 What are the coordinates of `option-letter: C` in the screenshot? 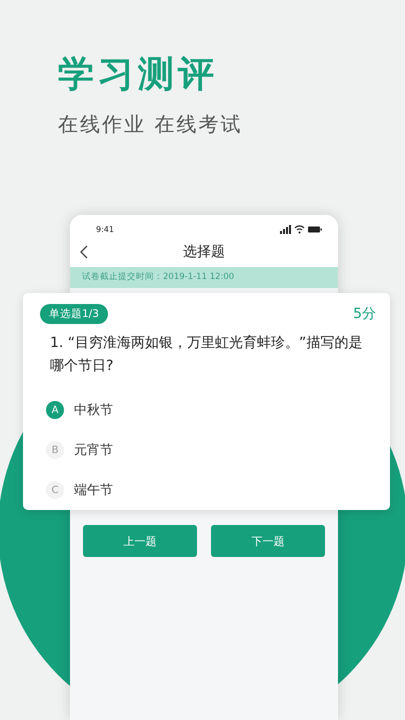 It's located at (55, 490).